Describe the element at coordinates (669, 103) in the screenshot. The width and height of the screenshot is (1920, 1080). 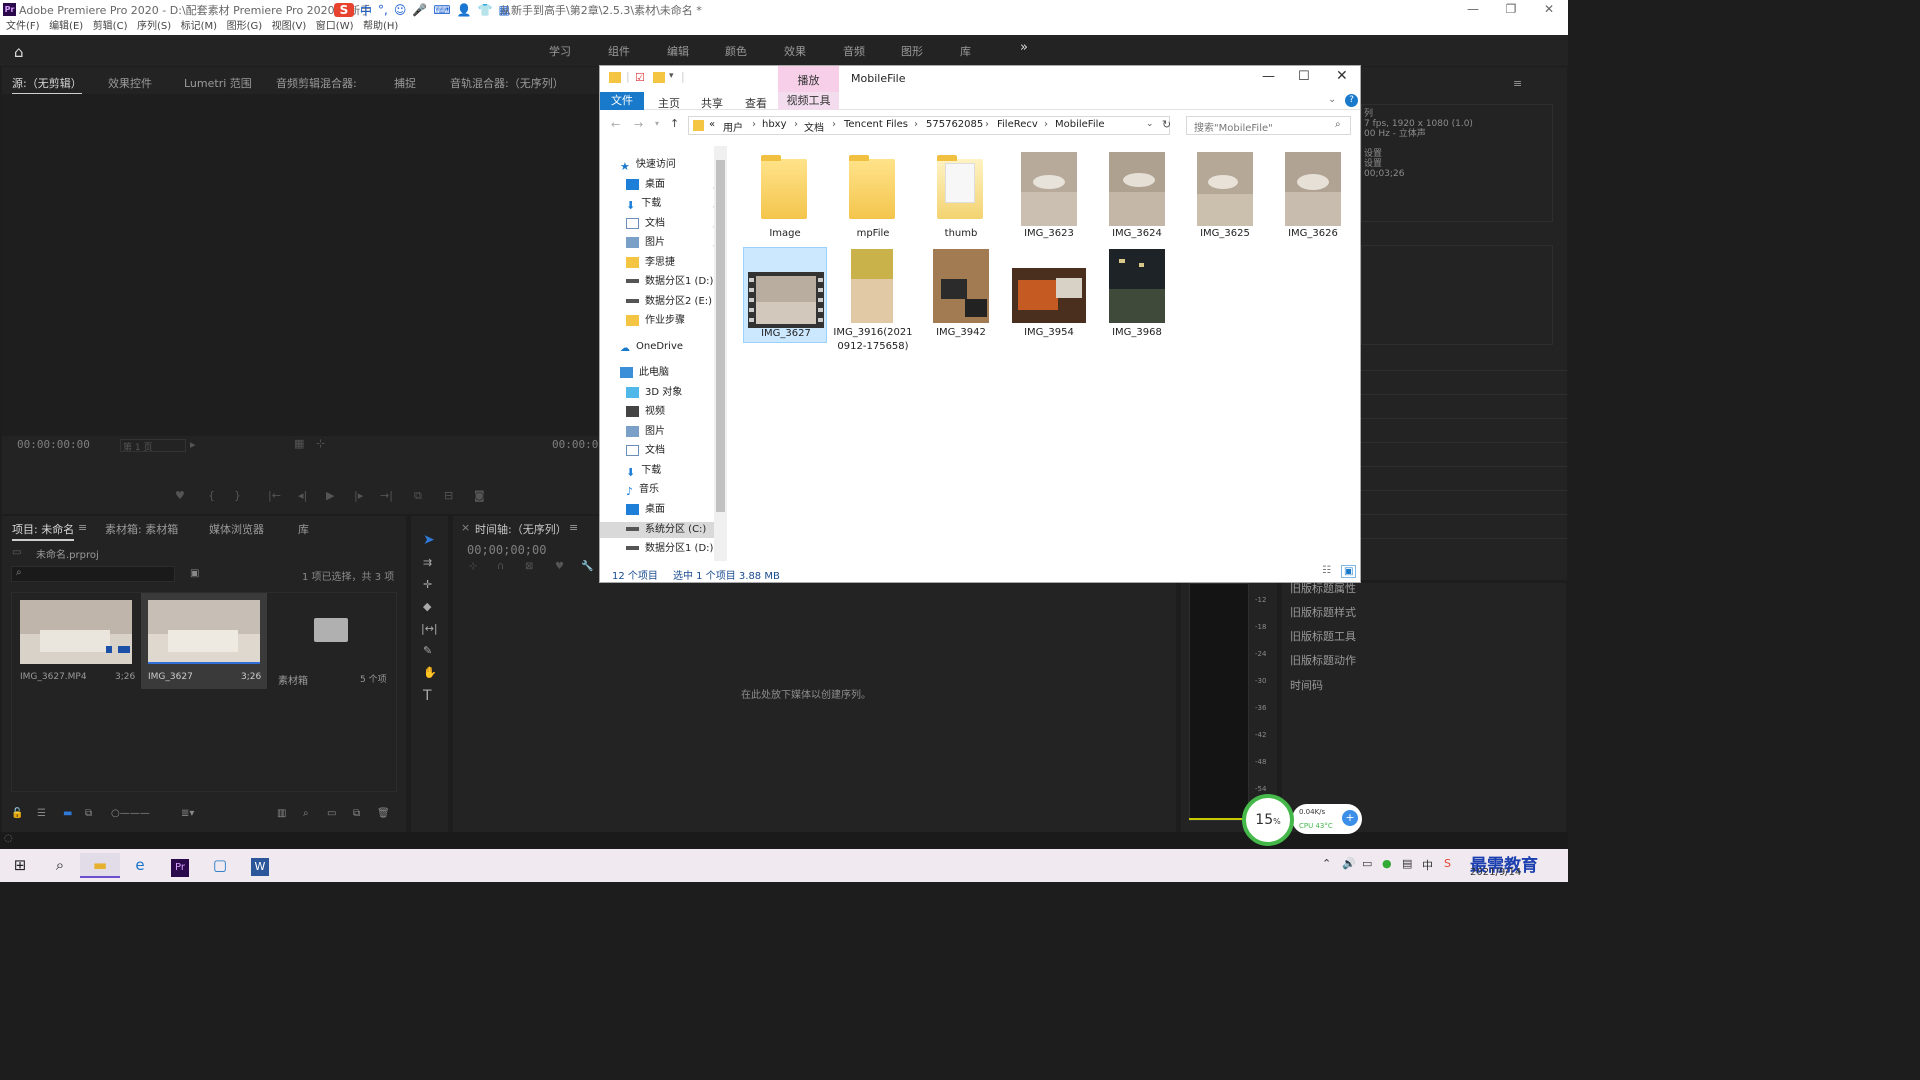
I see `ribbon-tab-home: 主页` at that location.